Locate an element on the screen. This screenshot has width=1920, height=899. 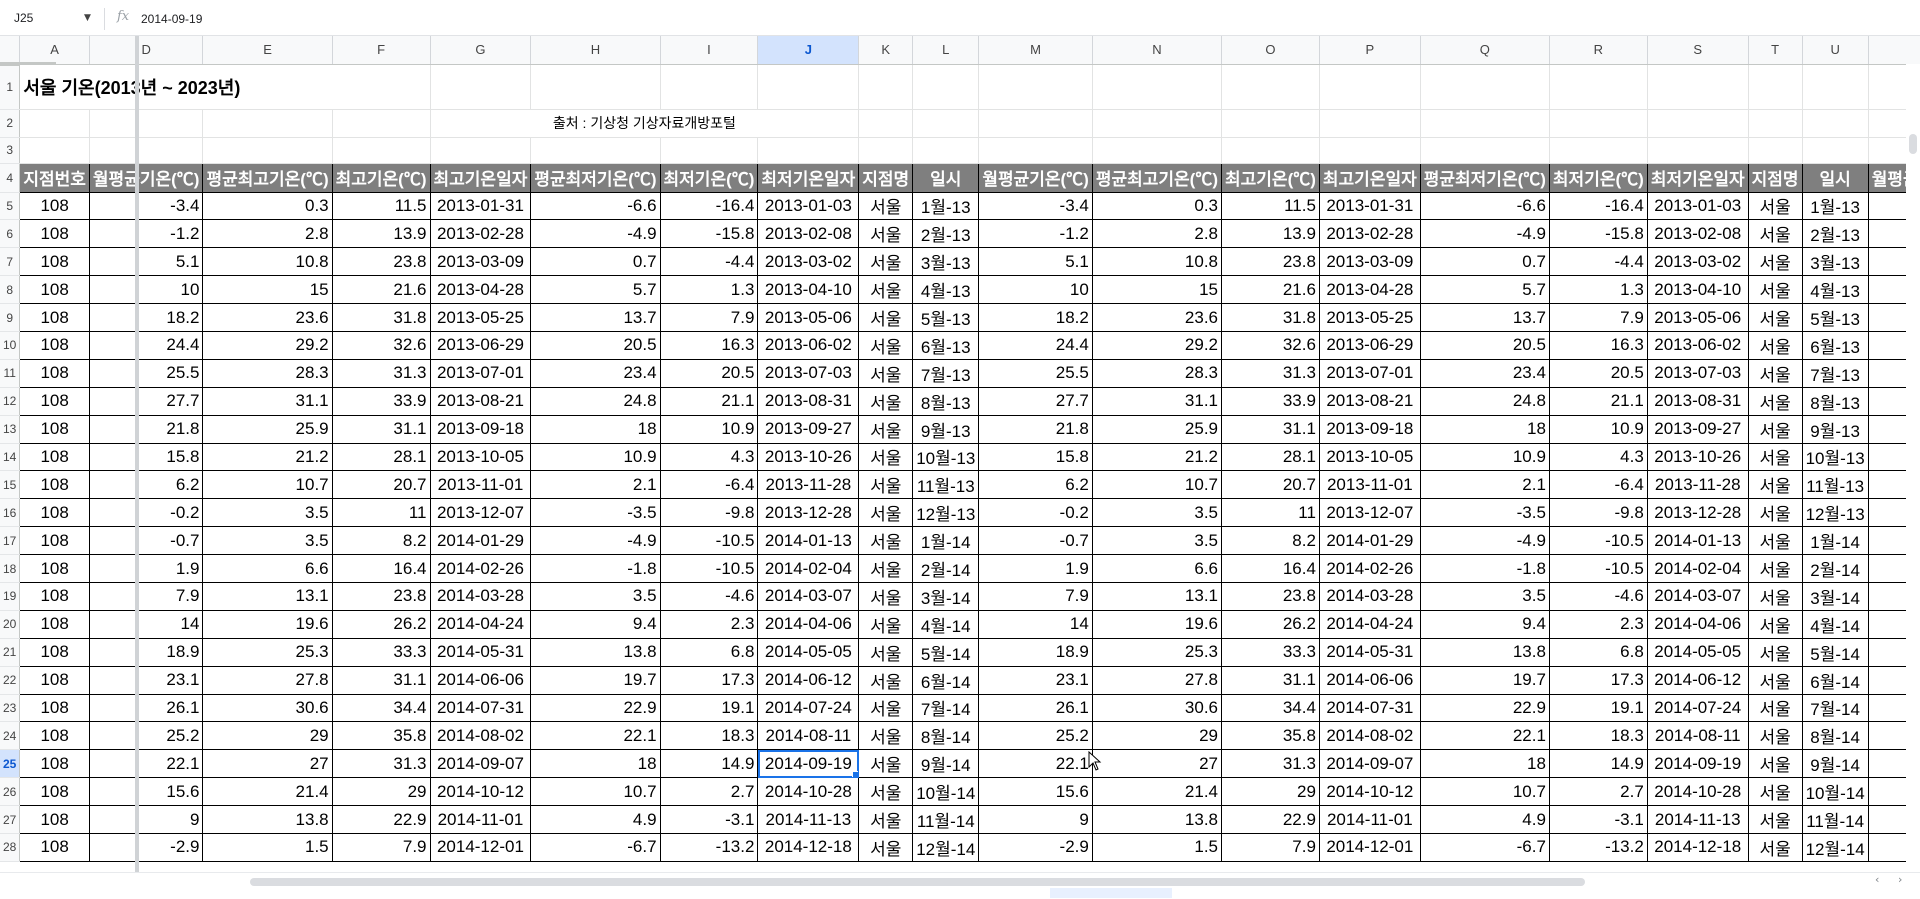
horizontal-scrollbar: ‹ › is located at coordinates (960, 885).